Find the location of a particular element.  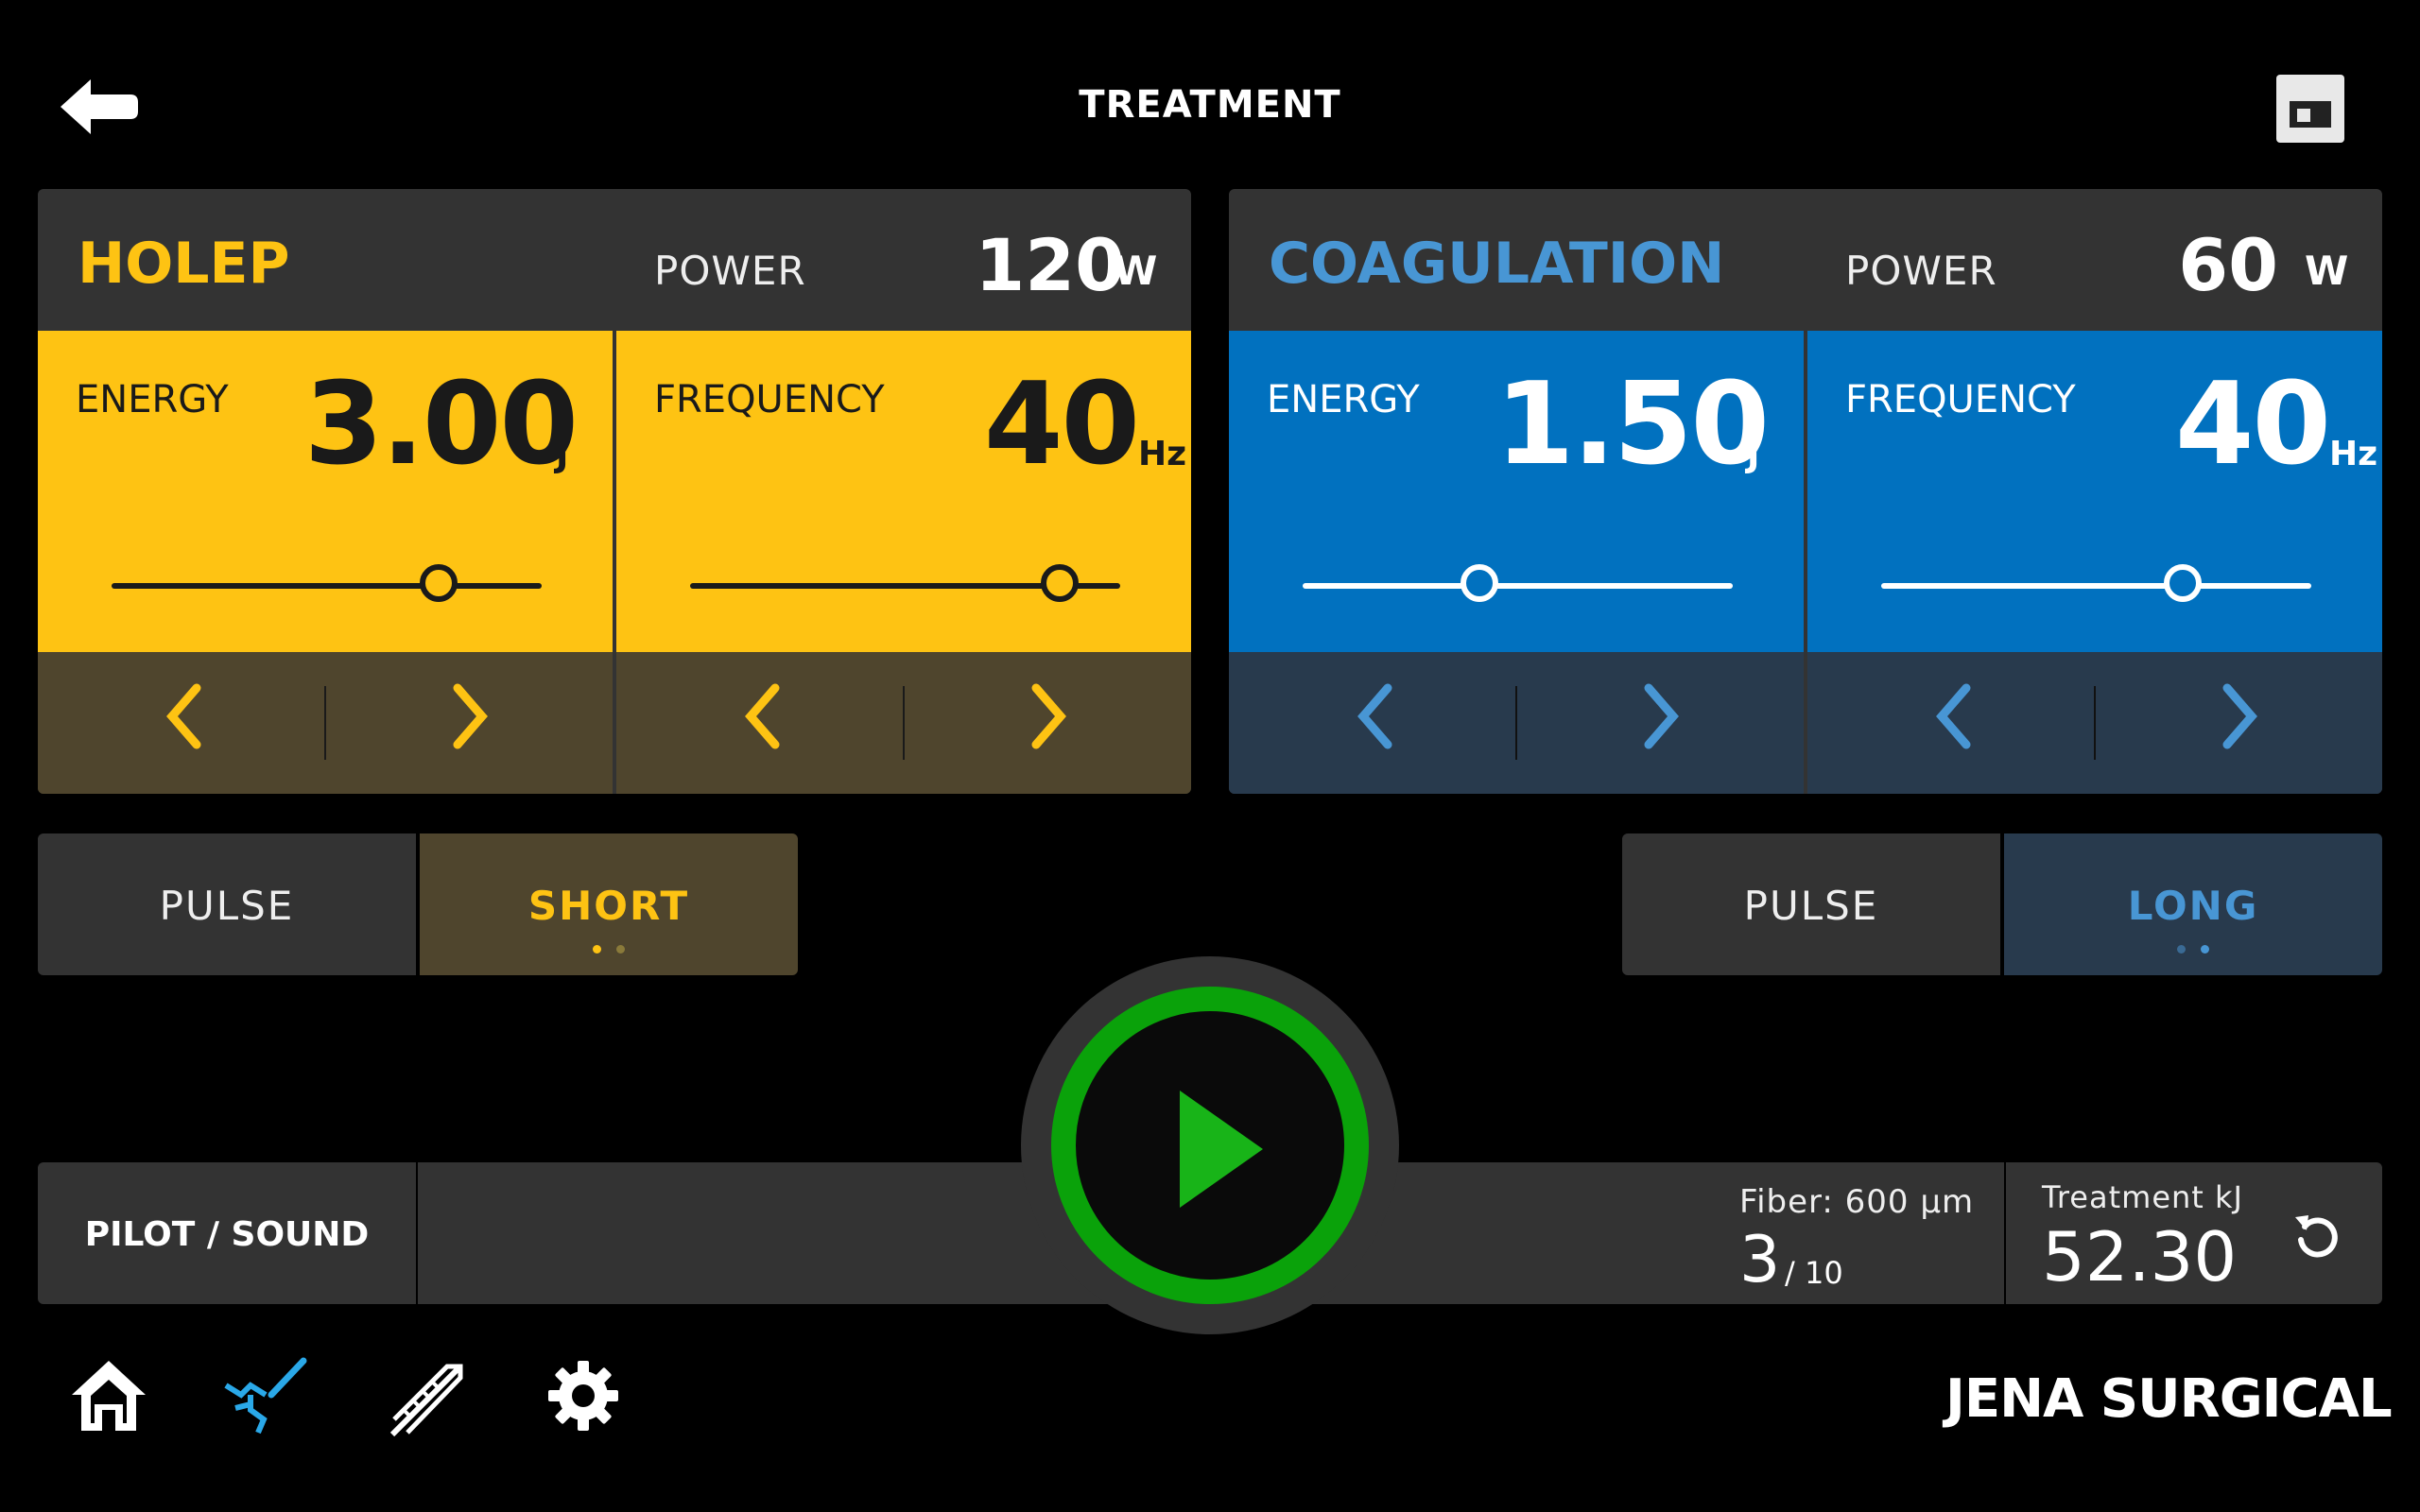

coagulation-frequency-stepper is located at coordinates (2094, 723).